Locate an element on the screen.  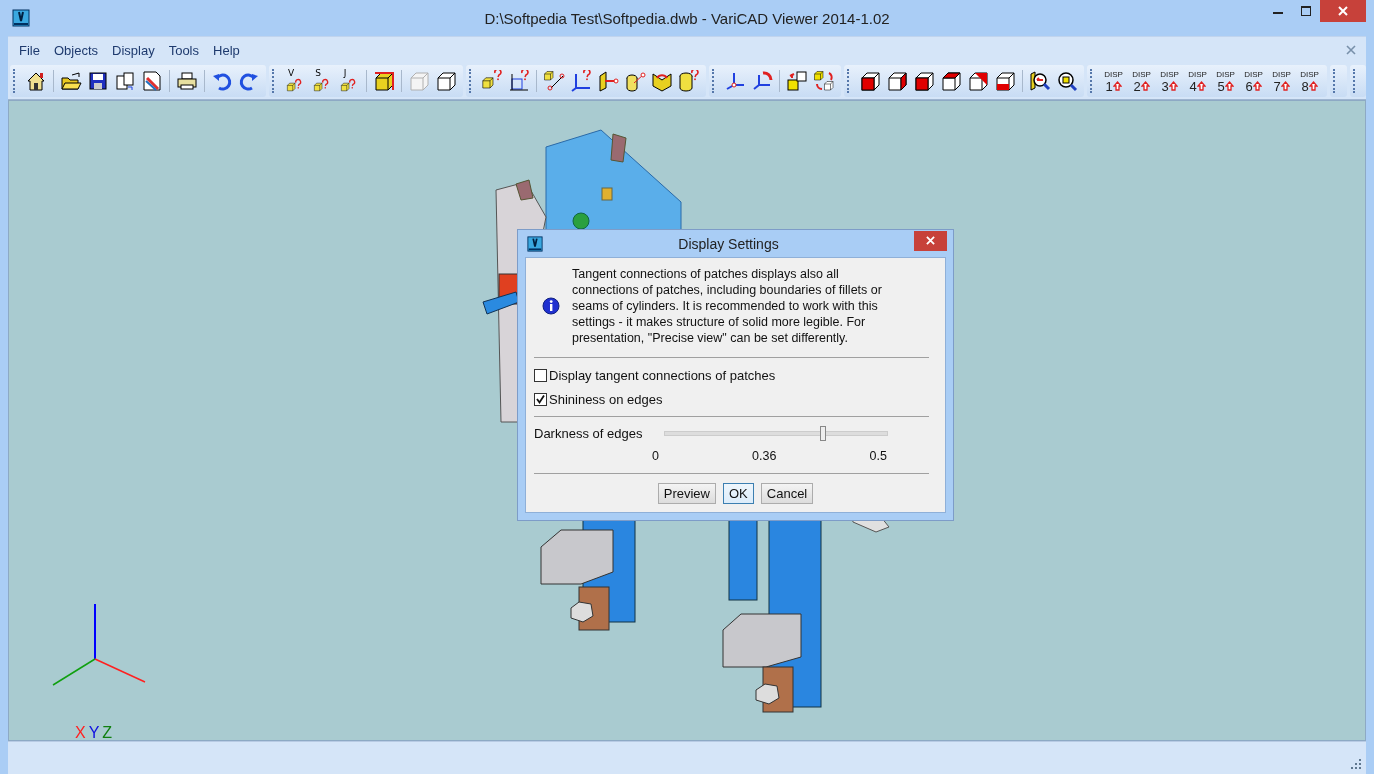
copy-document-icon is located at coordinates (125, 81).